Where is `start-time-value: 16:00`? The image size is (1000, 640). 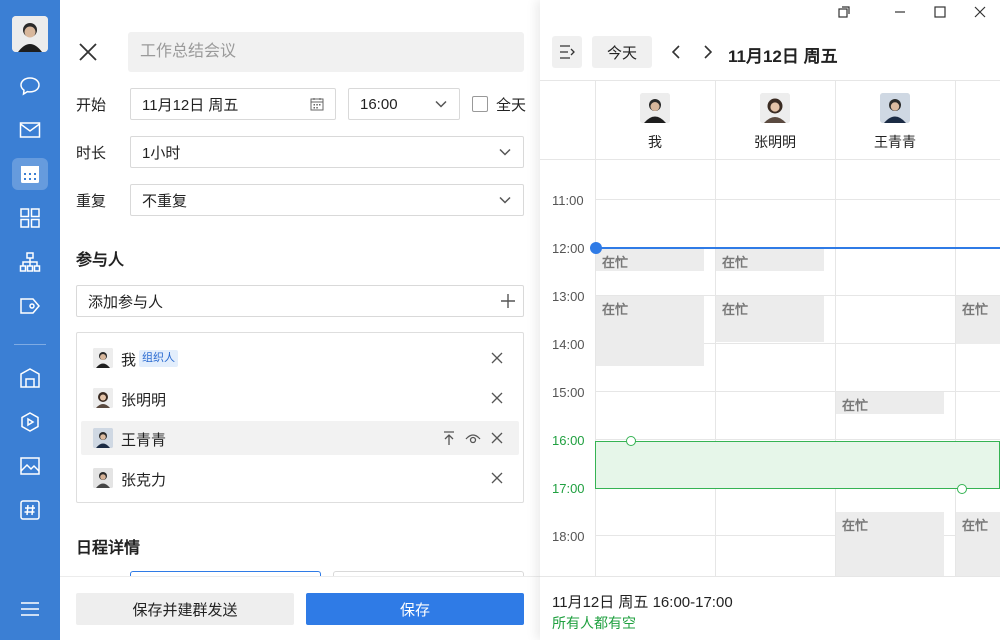 start-time-value: 16:00 is located at coordinates (379, 104).